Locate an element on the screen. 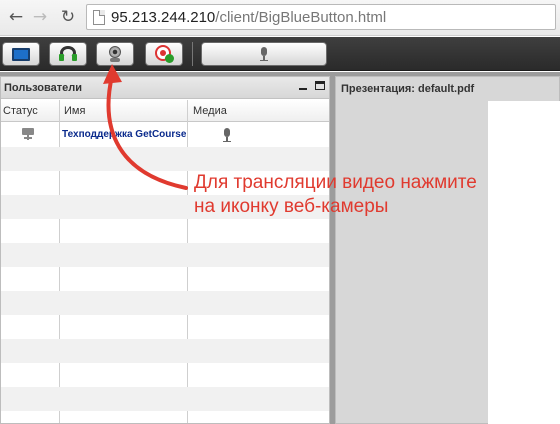 The image size is (560, 424). forward-arrow-icon: → is located at coordinates (40, 17).